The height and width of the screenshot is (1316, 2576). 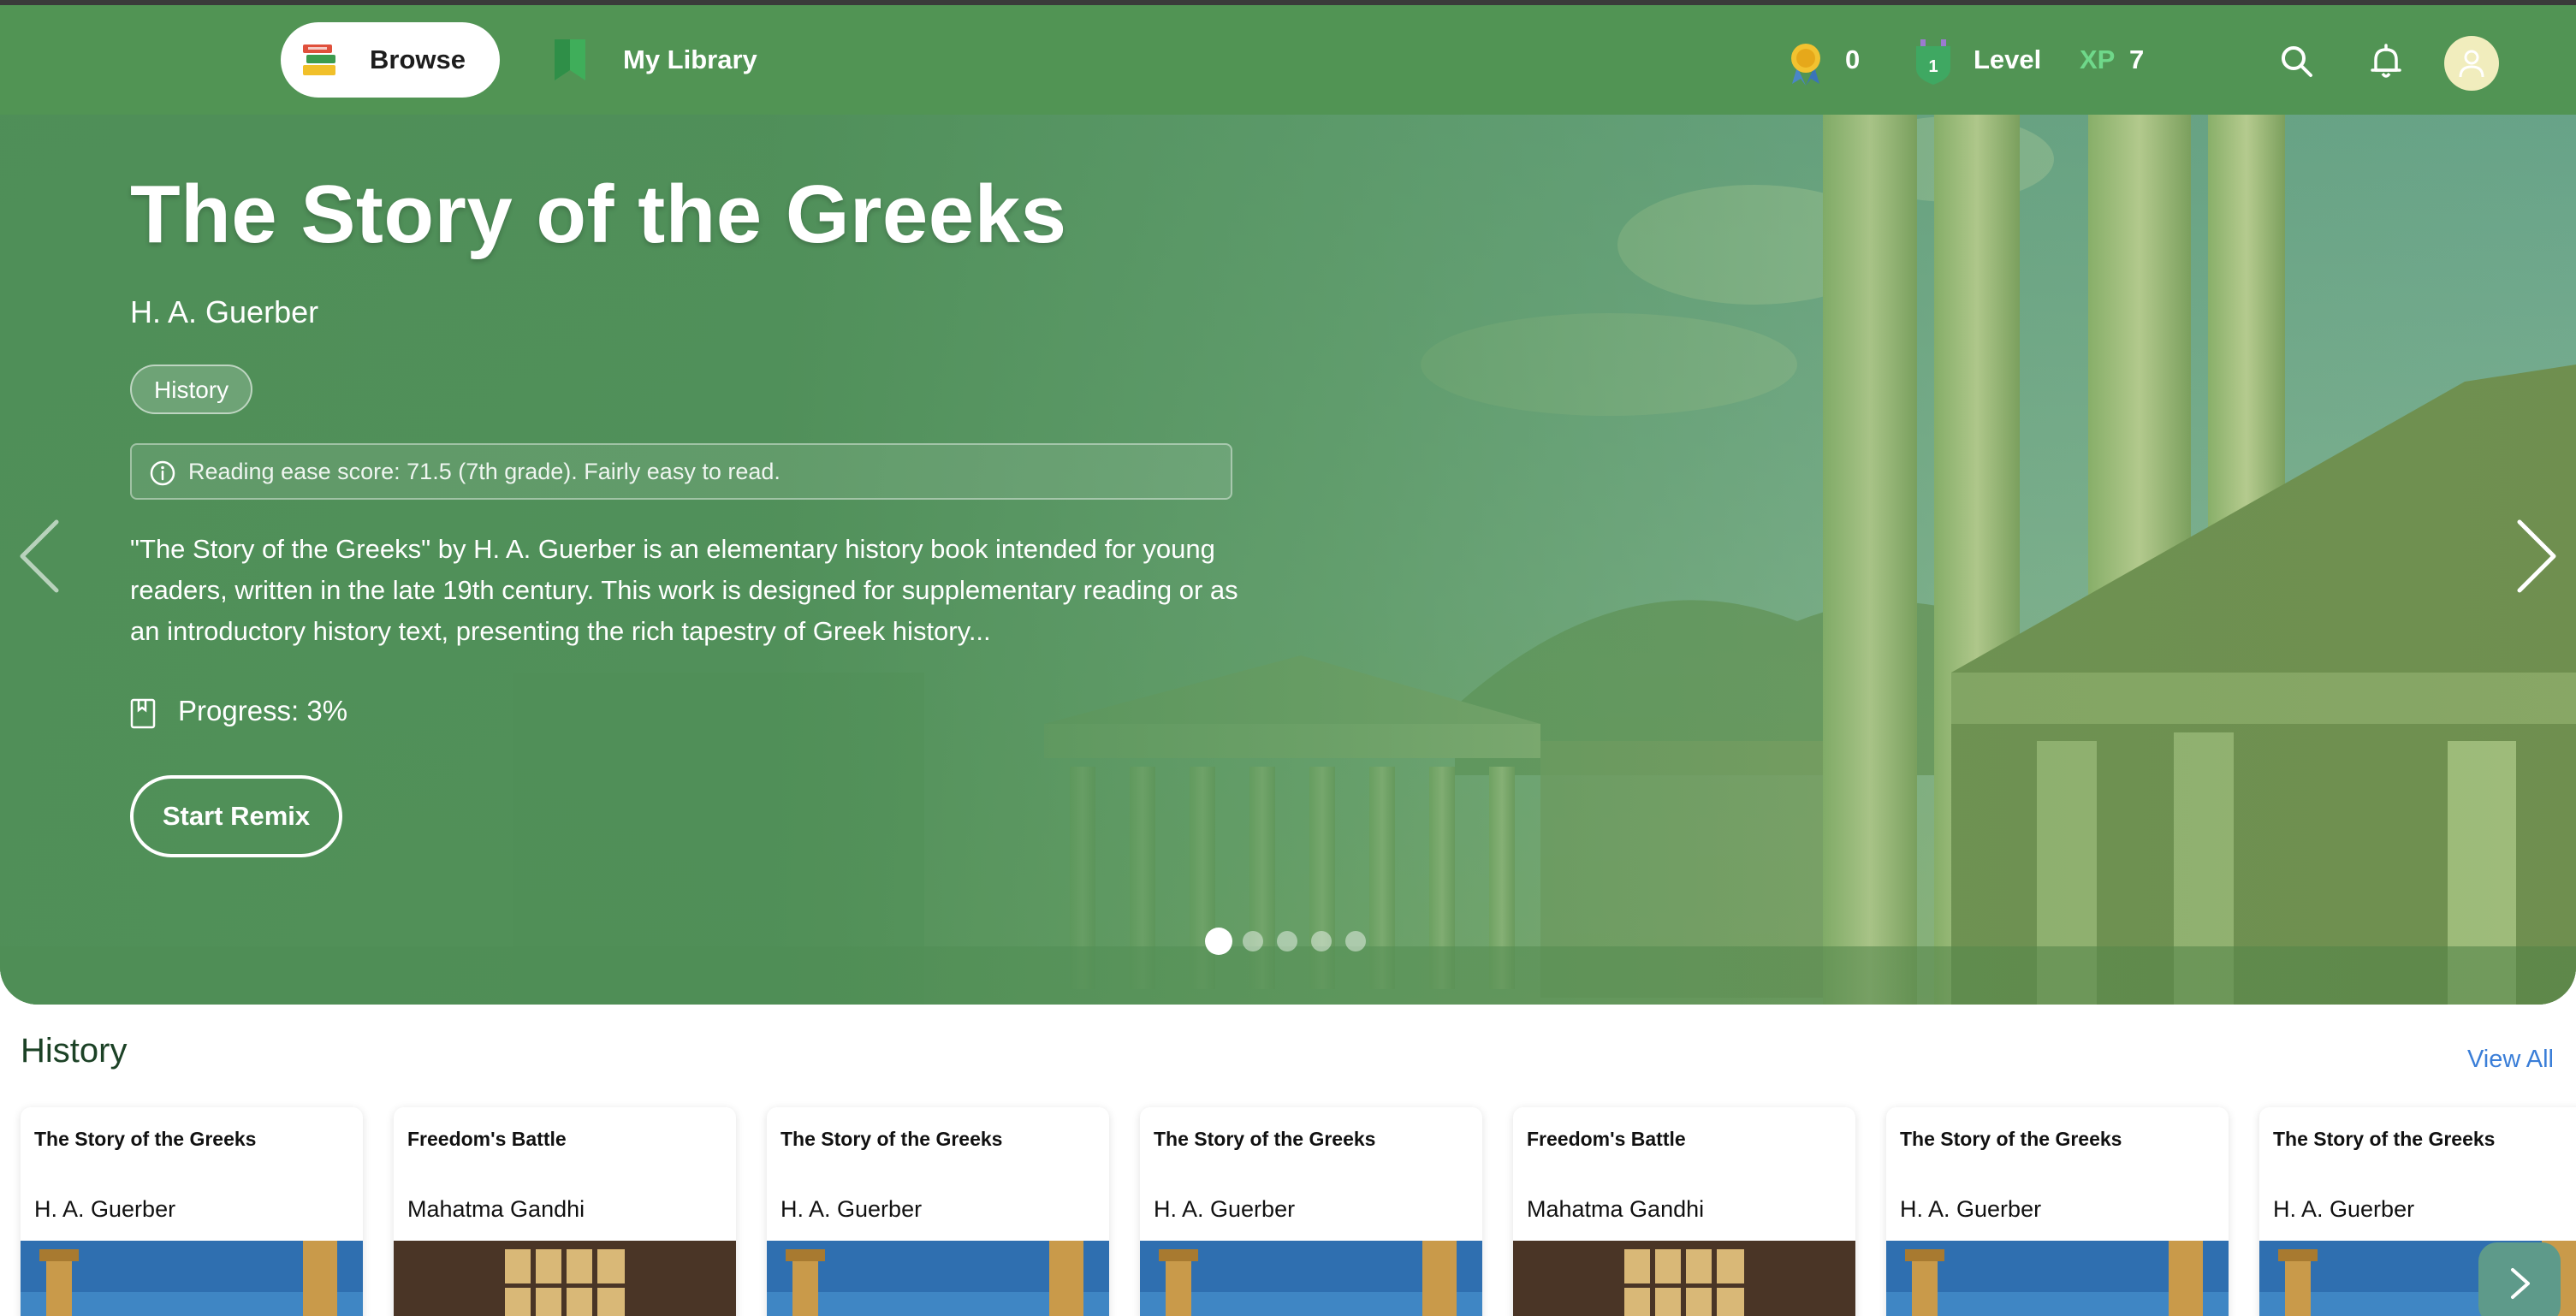 What do you see at coordinates (1933, 66) in the screenshot?
I see `level-value: 1` at bounding box center [1933, 66].